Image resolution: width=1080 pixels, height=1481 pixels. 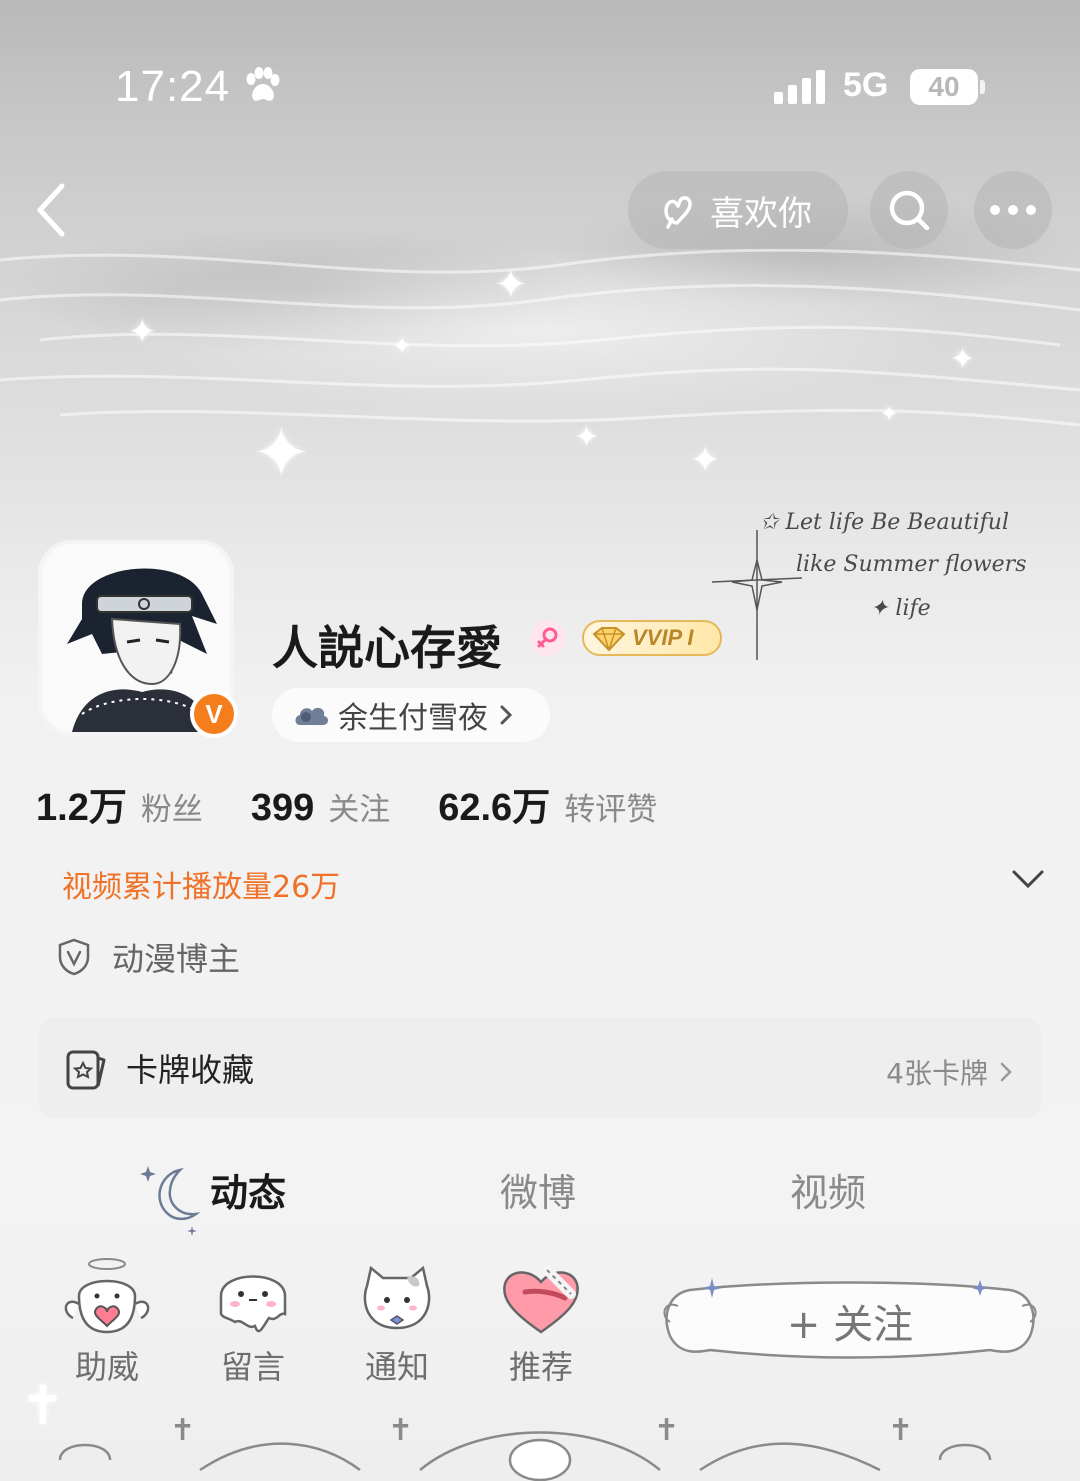 I want to click on angel-heart-icon, so click(x=107, y=1296).